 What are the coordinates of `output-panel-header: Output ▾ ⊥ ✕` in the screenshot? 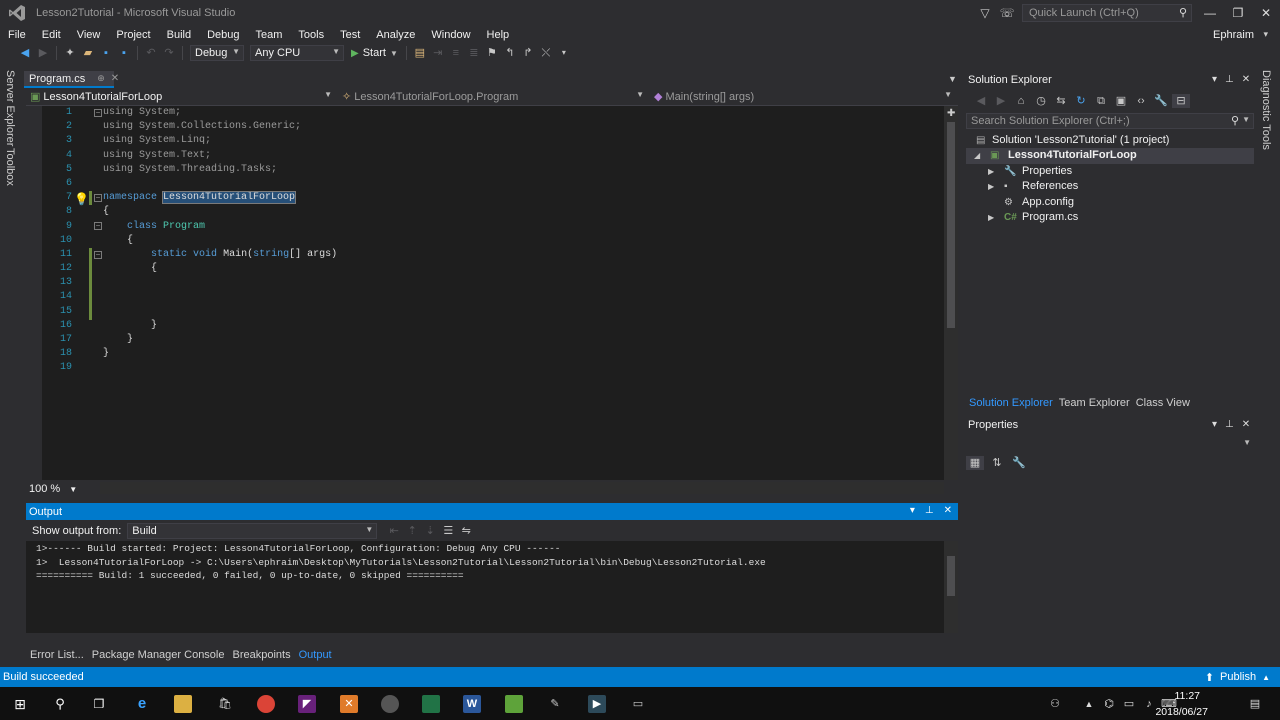 It's located at (492, 511).